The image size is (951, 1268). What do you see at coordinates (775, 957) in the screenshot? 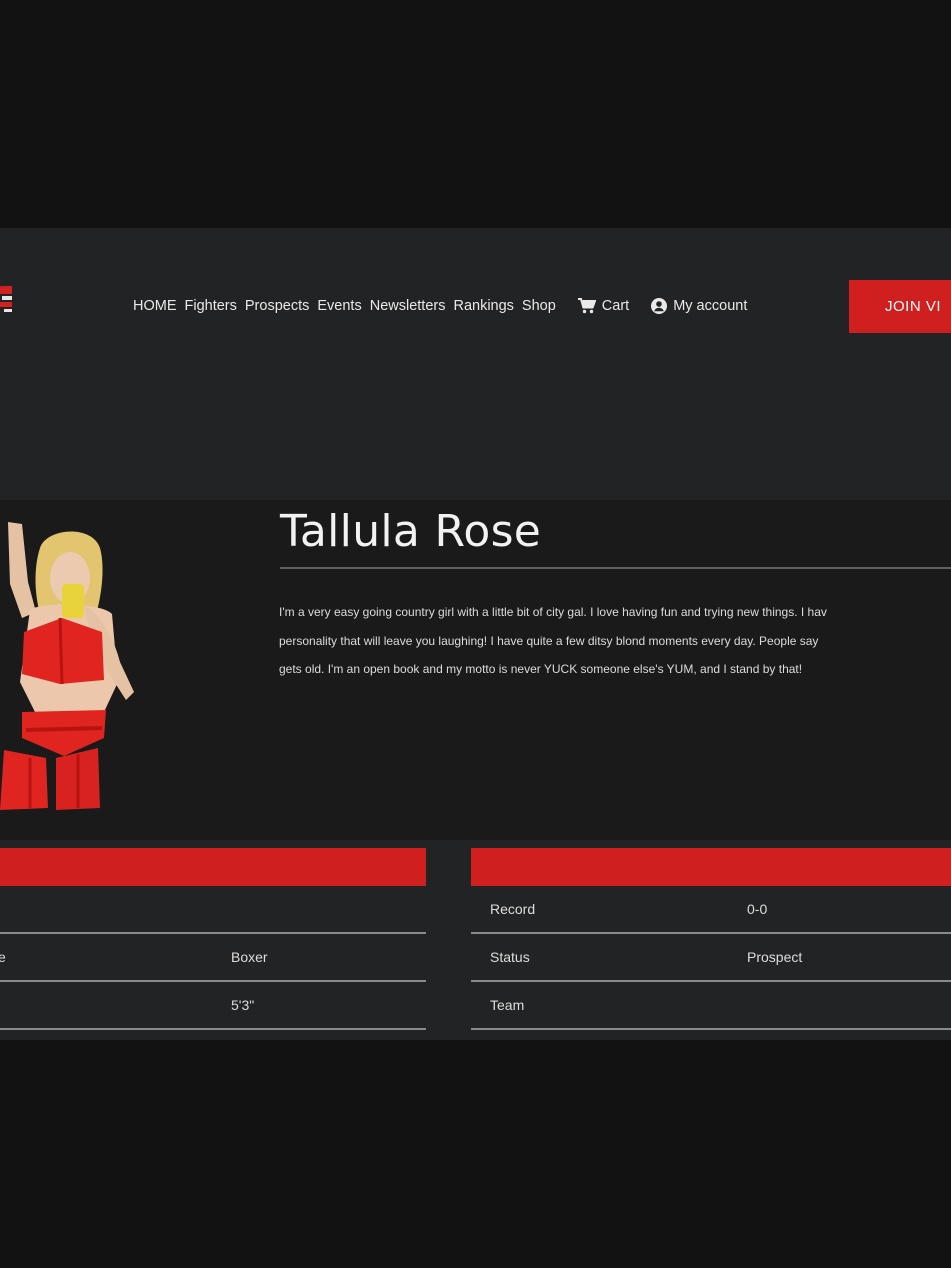
I see `stat-value: Prospect` at bounding box center [775, 957].